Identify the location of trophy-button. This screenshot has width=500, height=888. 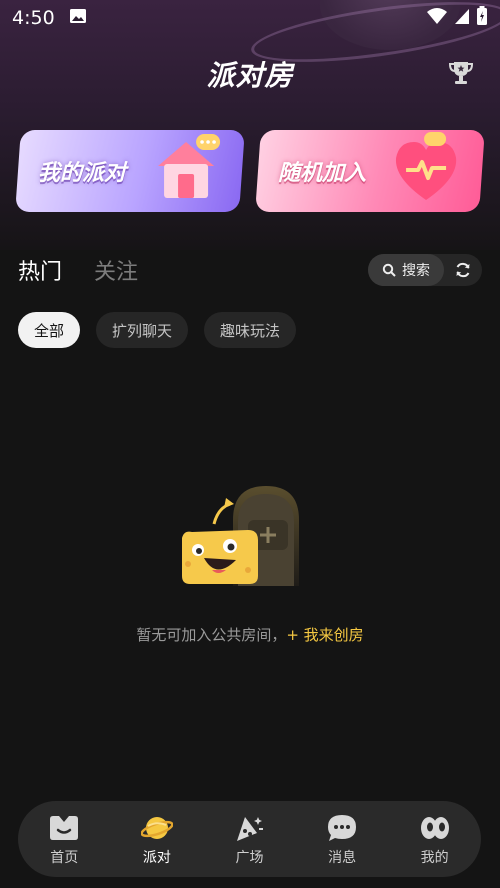
(461, 73).